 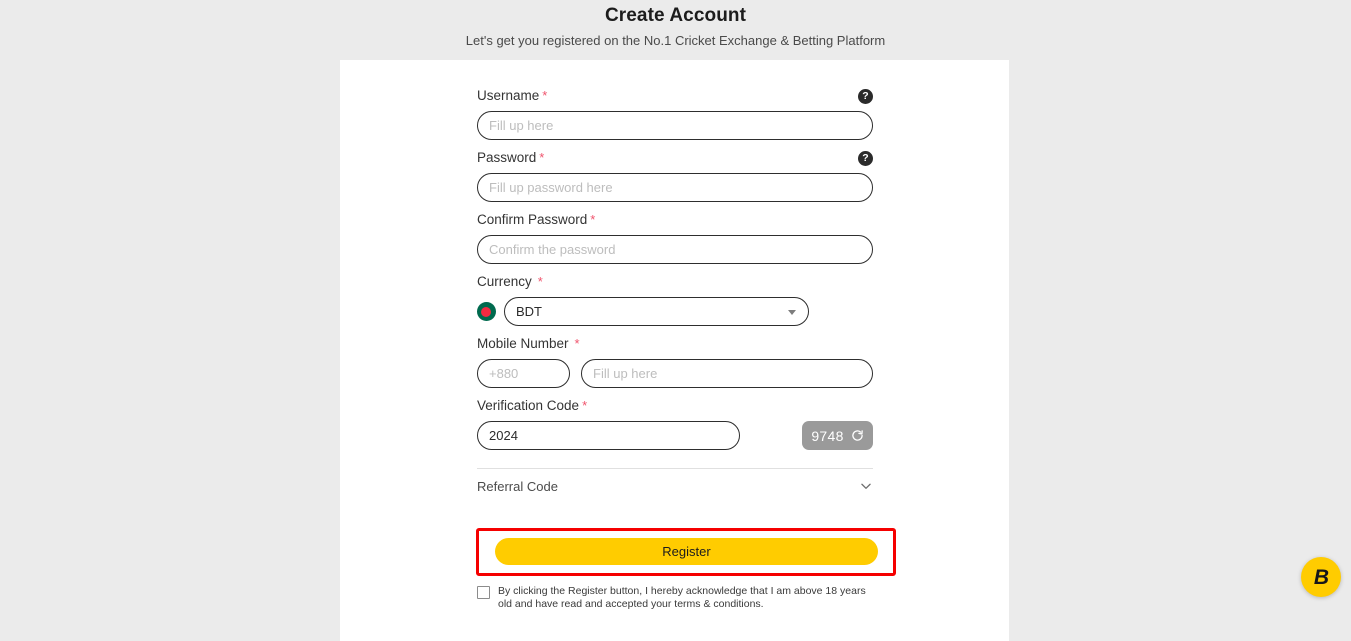 I want to click on referral-code-toggle: Referral Code, so click(x=675, y=486).